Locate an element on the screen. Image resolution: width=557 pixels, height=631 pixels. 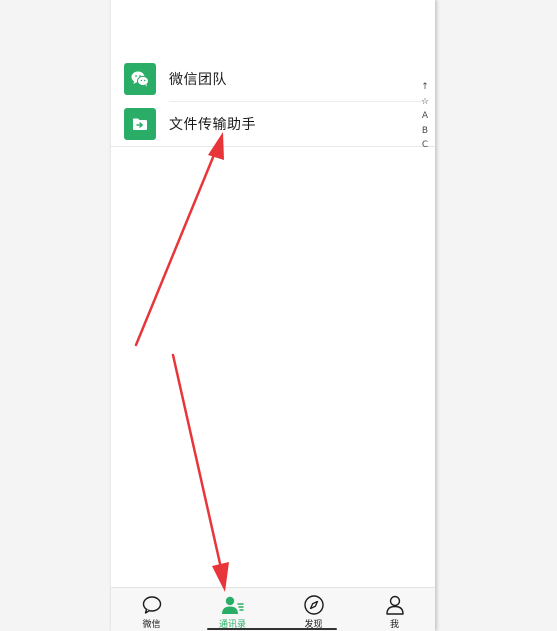
annotation-arrow-to-contacts-tab is located at coordinates (200, 472).